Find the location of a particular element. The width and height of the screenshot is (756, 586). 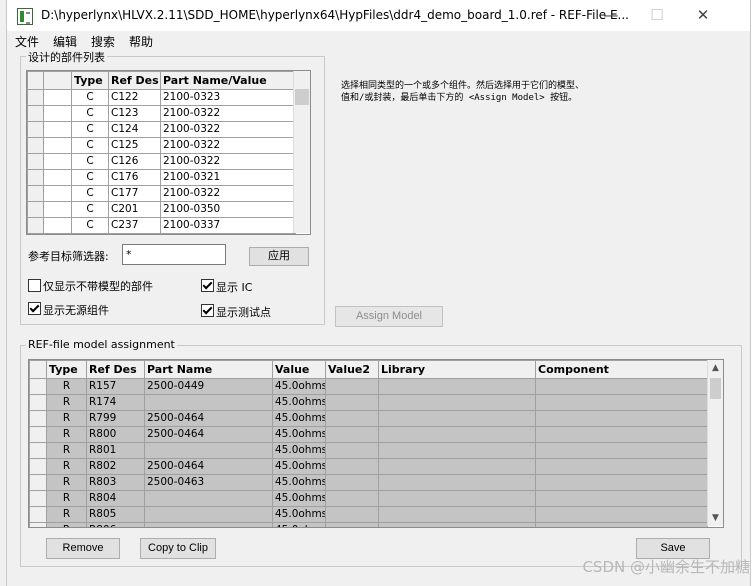

assign-cell-refdes: R174 is located at coordinates (115, 402).